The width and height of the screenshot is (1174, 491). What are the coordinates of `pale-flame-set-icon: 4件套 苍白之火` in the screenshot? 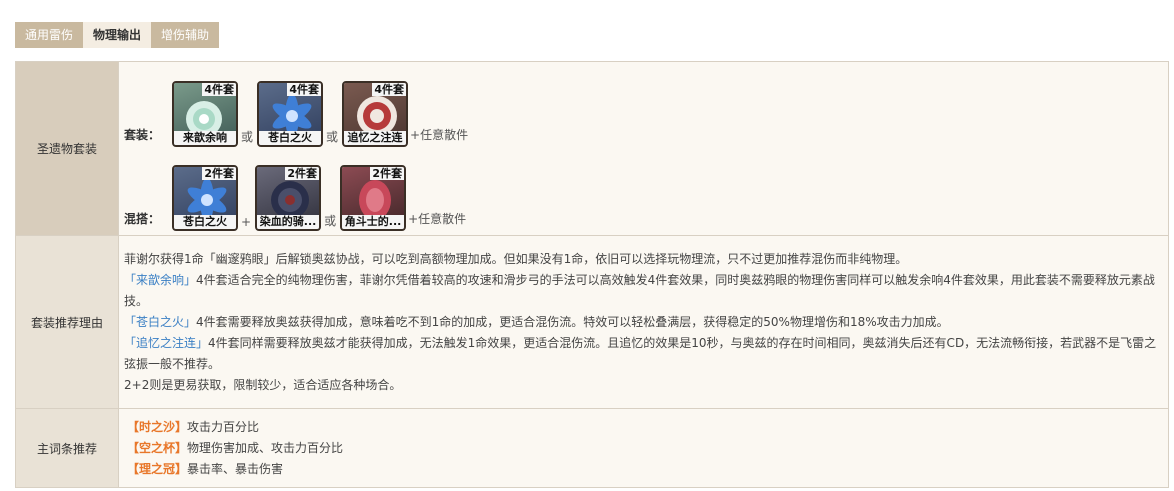 It's located at (290, 114).